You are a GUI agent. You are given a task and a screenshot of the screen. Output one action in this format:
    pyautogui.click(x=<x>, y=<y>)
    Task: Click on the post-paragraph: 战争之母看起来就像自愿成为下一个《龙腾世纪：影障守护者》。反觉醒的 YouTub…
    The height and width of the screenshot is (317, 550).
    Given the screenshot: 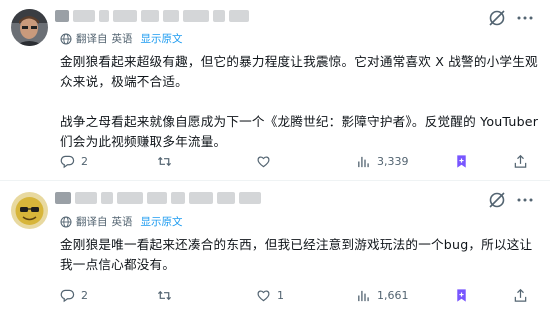 What is the action you would take?
    pyautogui.click(x=299, y=131)
    